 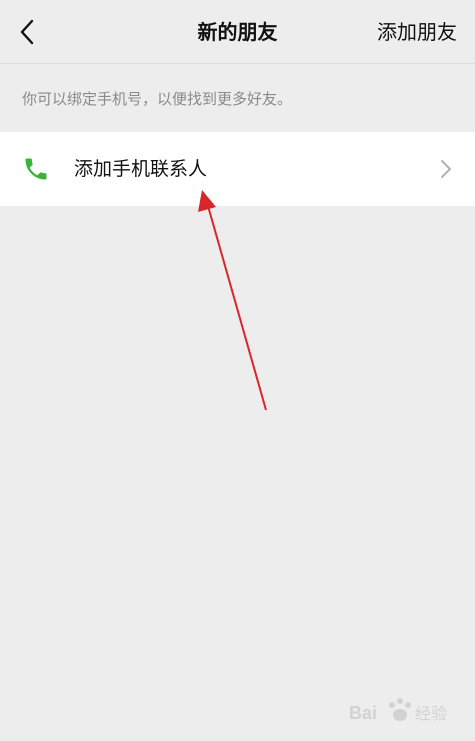 I want to click on chevron-left-icon, so click(x=27, y=32).